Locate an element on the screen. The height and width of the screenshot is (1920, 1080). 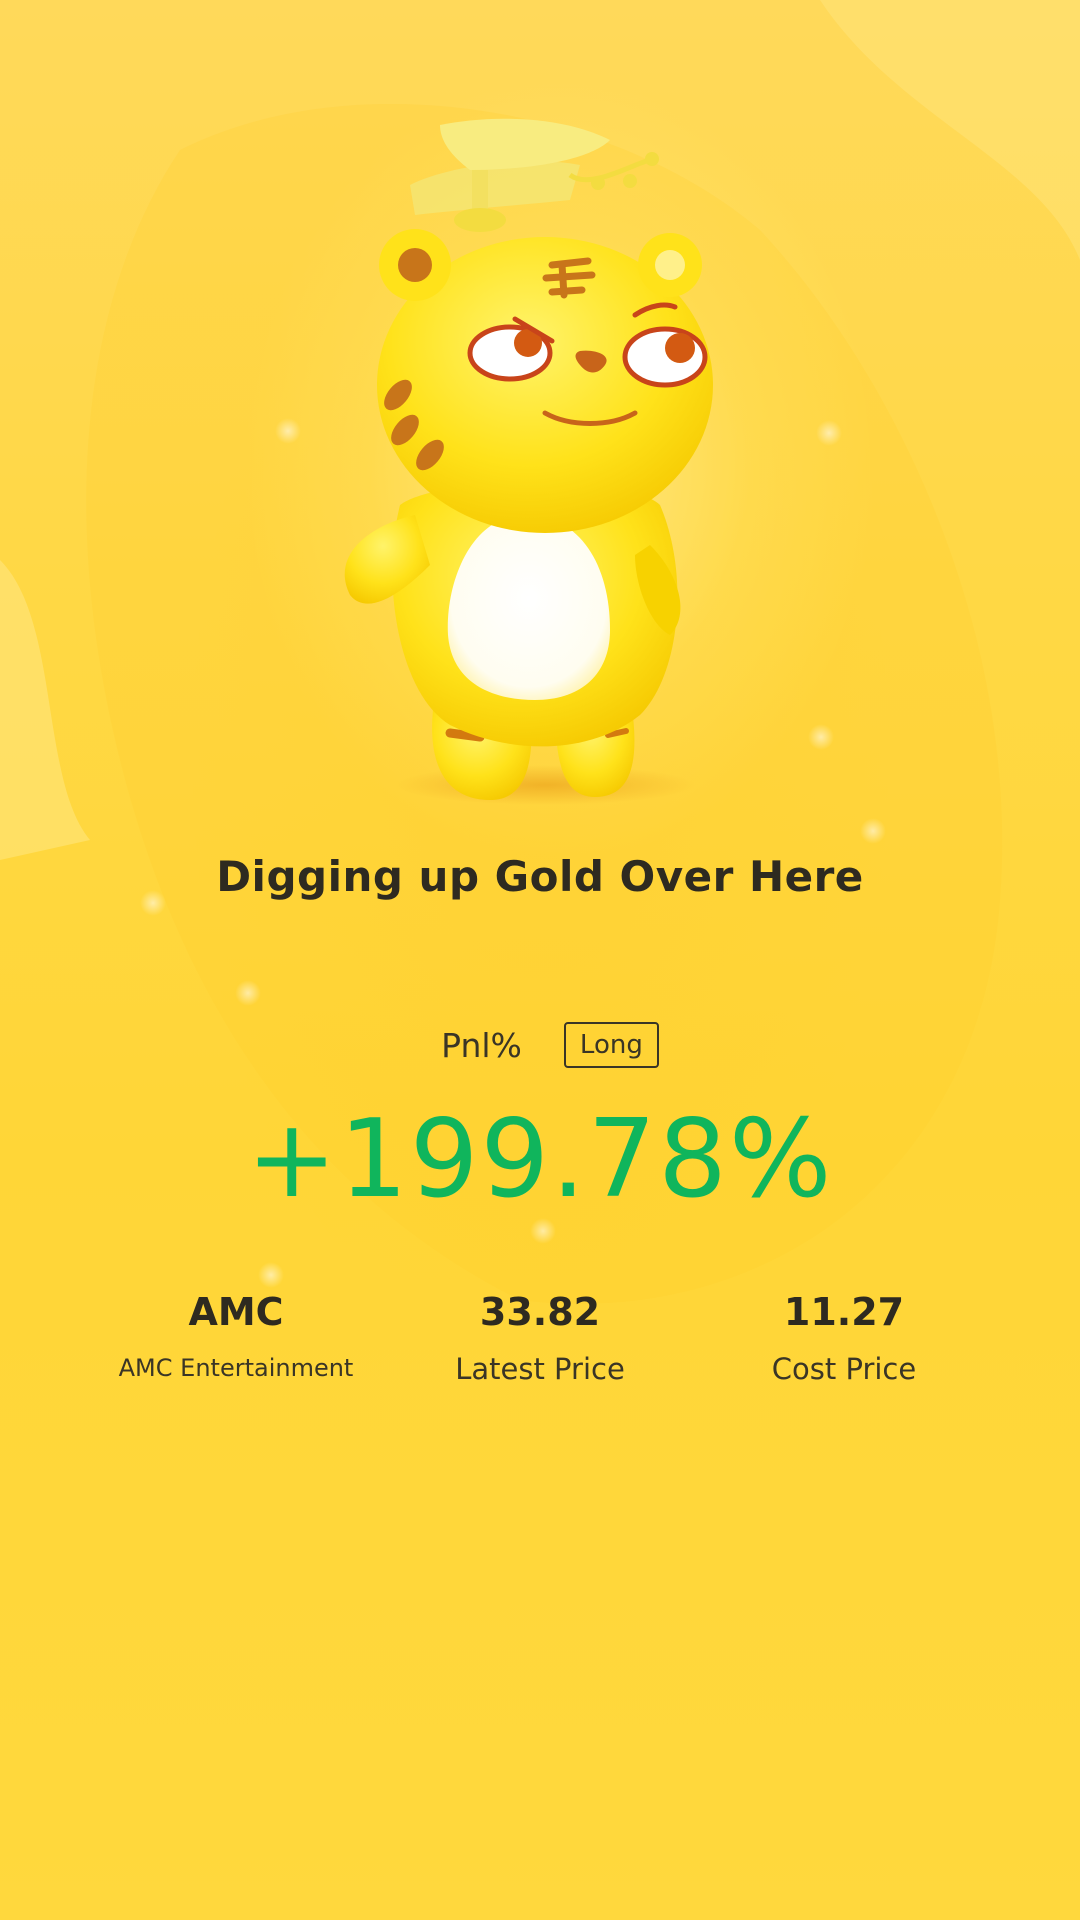
stat-cost-price: 11.27 Cost Price is located at coordinates (844, 1335).